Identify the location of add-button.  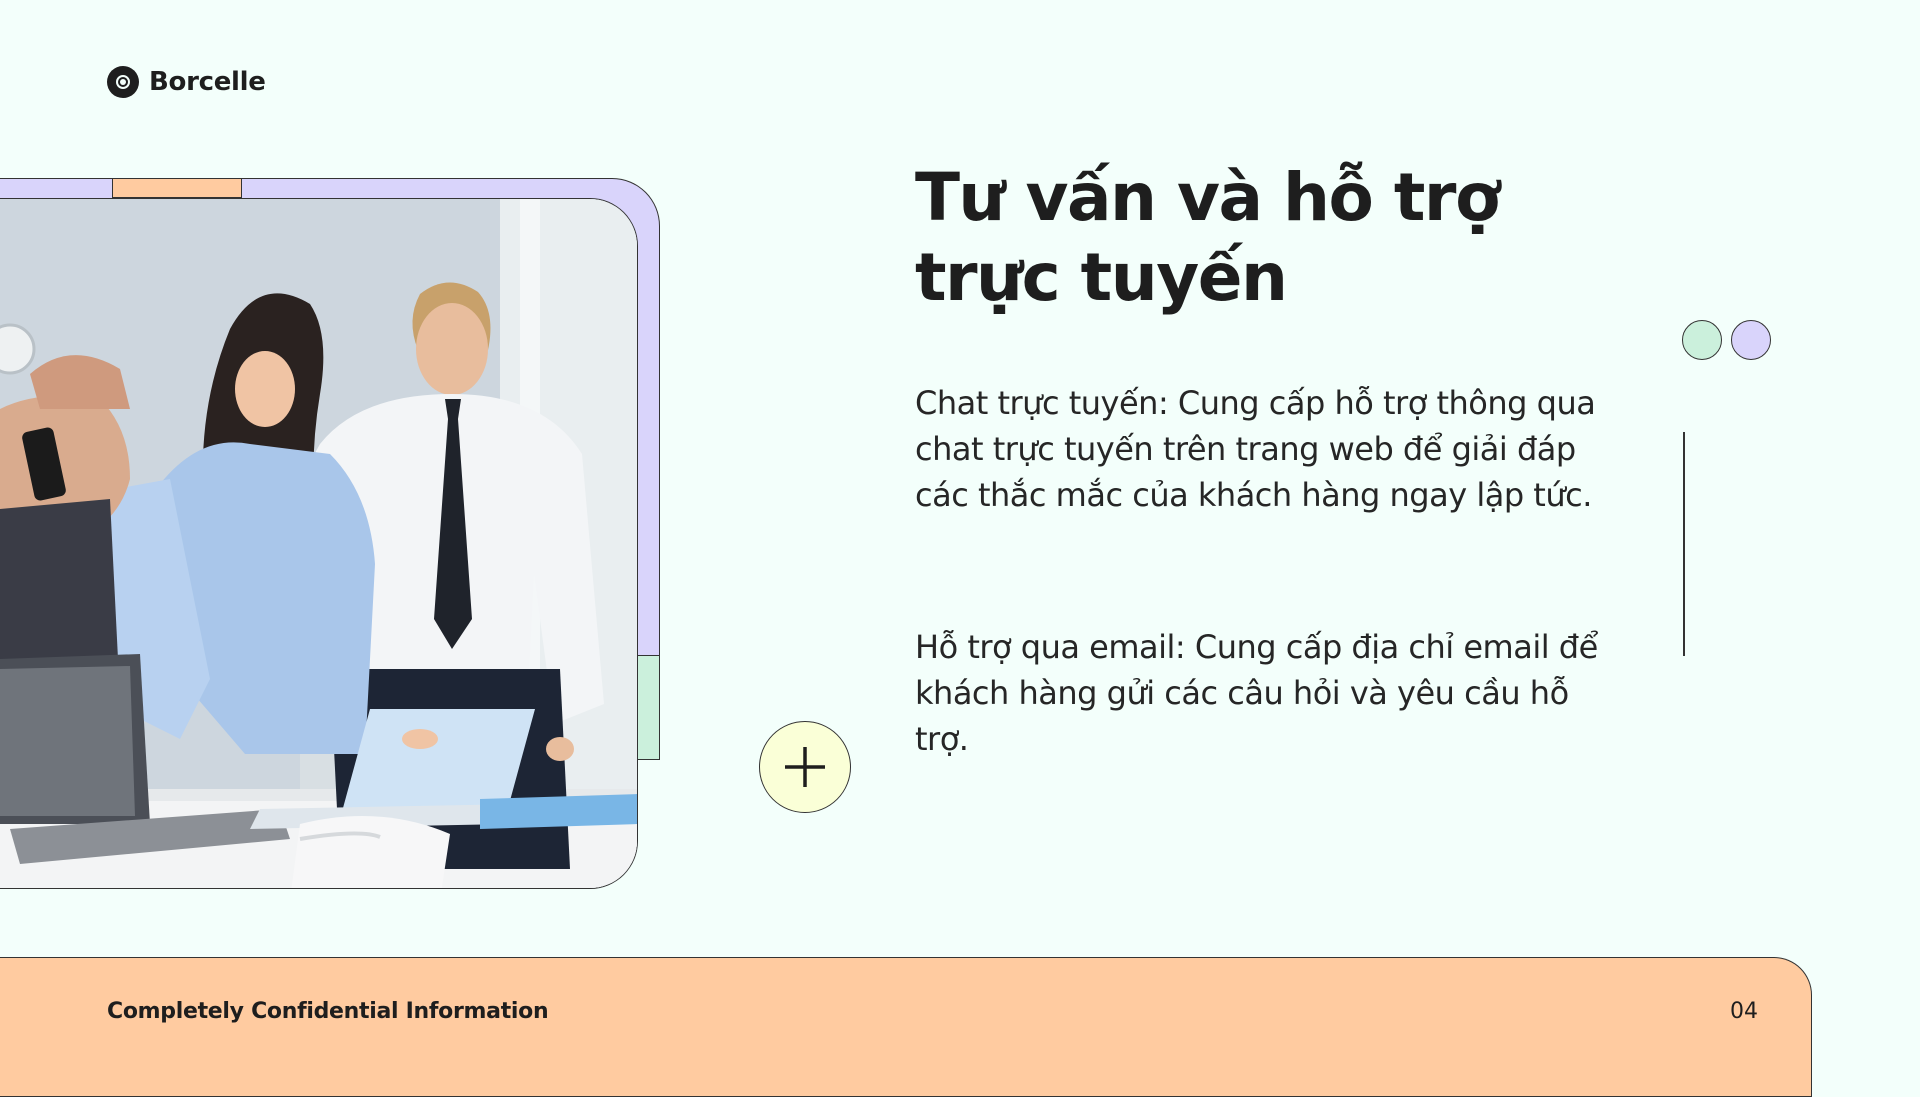
(805, 767).